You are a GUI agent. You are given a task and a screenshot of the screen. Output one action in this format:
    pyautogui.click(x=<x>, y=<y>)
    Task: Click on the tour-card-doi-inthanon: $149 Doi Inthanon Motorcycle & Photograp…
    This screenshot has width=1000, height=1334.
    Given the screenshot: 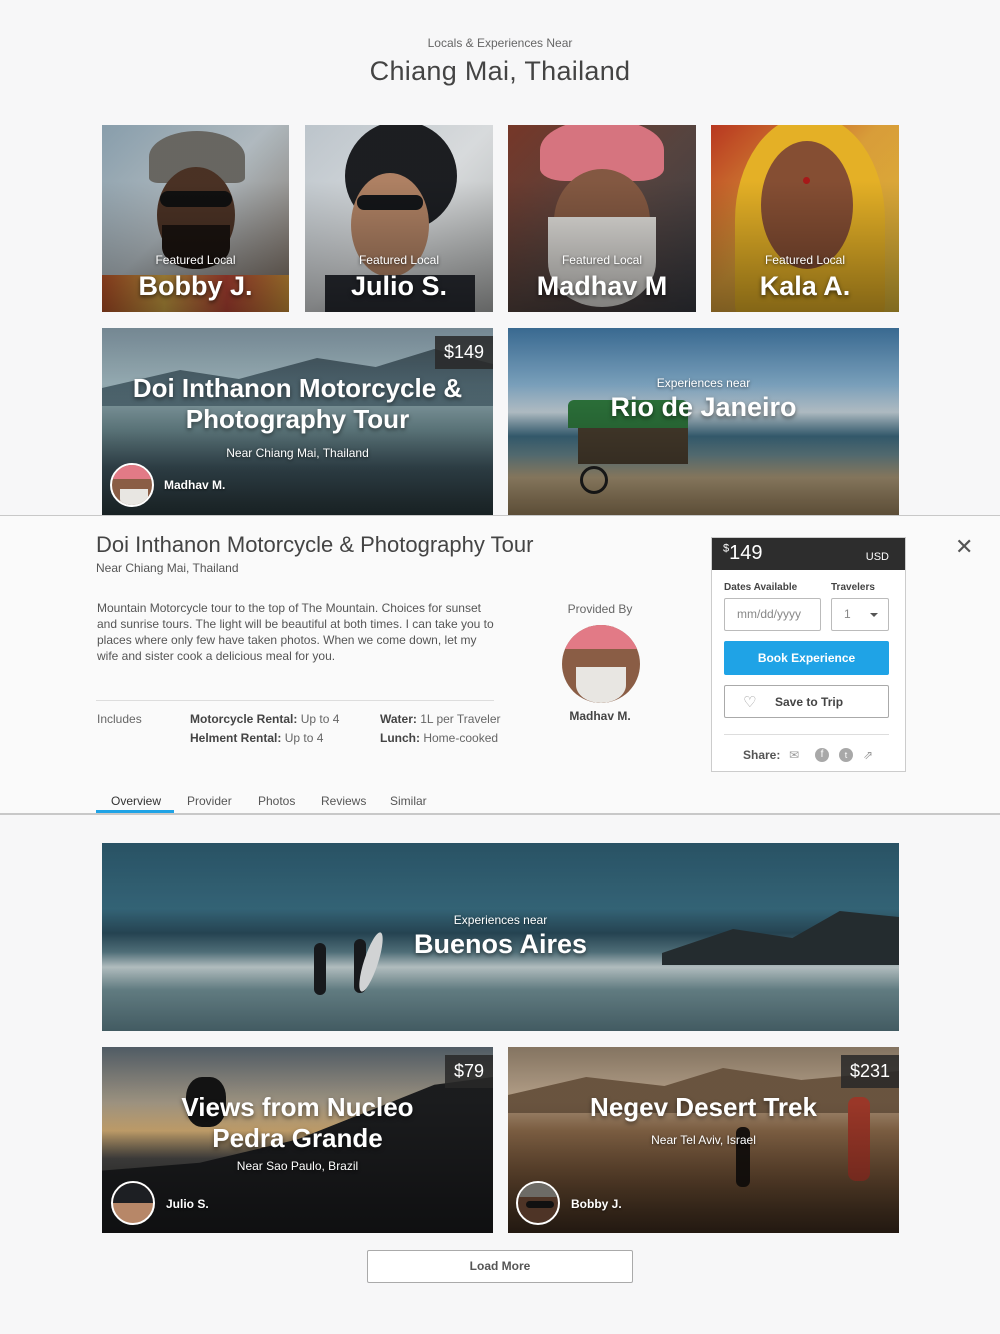 What is the action you would take?
    pyautogui.click(x=297, y=421)
    